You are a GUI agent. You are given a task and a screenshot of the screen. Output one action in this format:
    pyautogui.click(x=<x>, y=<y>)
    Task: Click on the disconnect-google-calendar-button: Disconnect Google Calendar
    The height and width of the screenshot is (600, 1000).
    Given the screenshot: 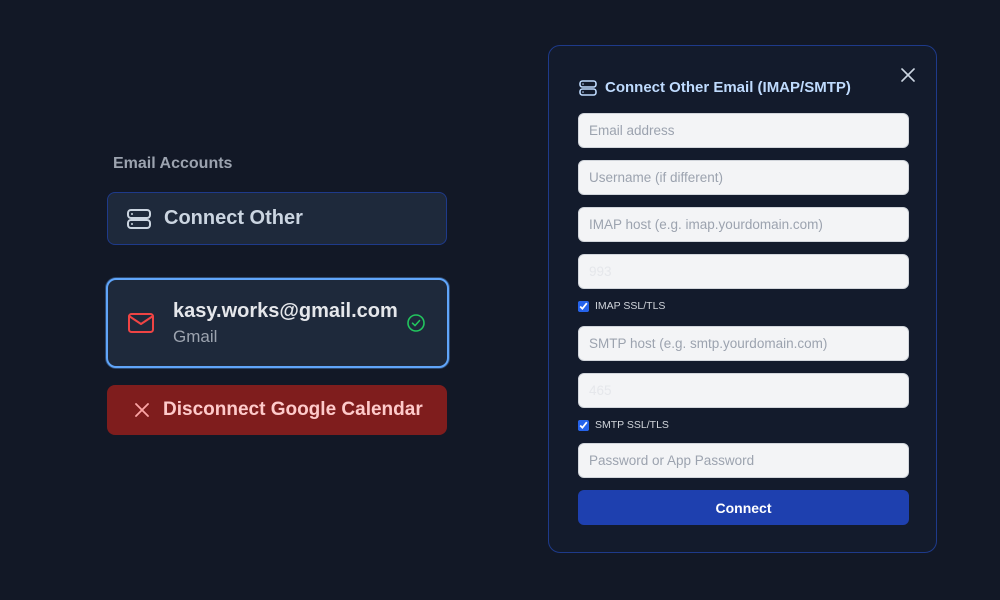 What is the action you would take?
    pyautogui.click(x=277, y=410)
    